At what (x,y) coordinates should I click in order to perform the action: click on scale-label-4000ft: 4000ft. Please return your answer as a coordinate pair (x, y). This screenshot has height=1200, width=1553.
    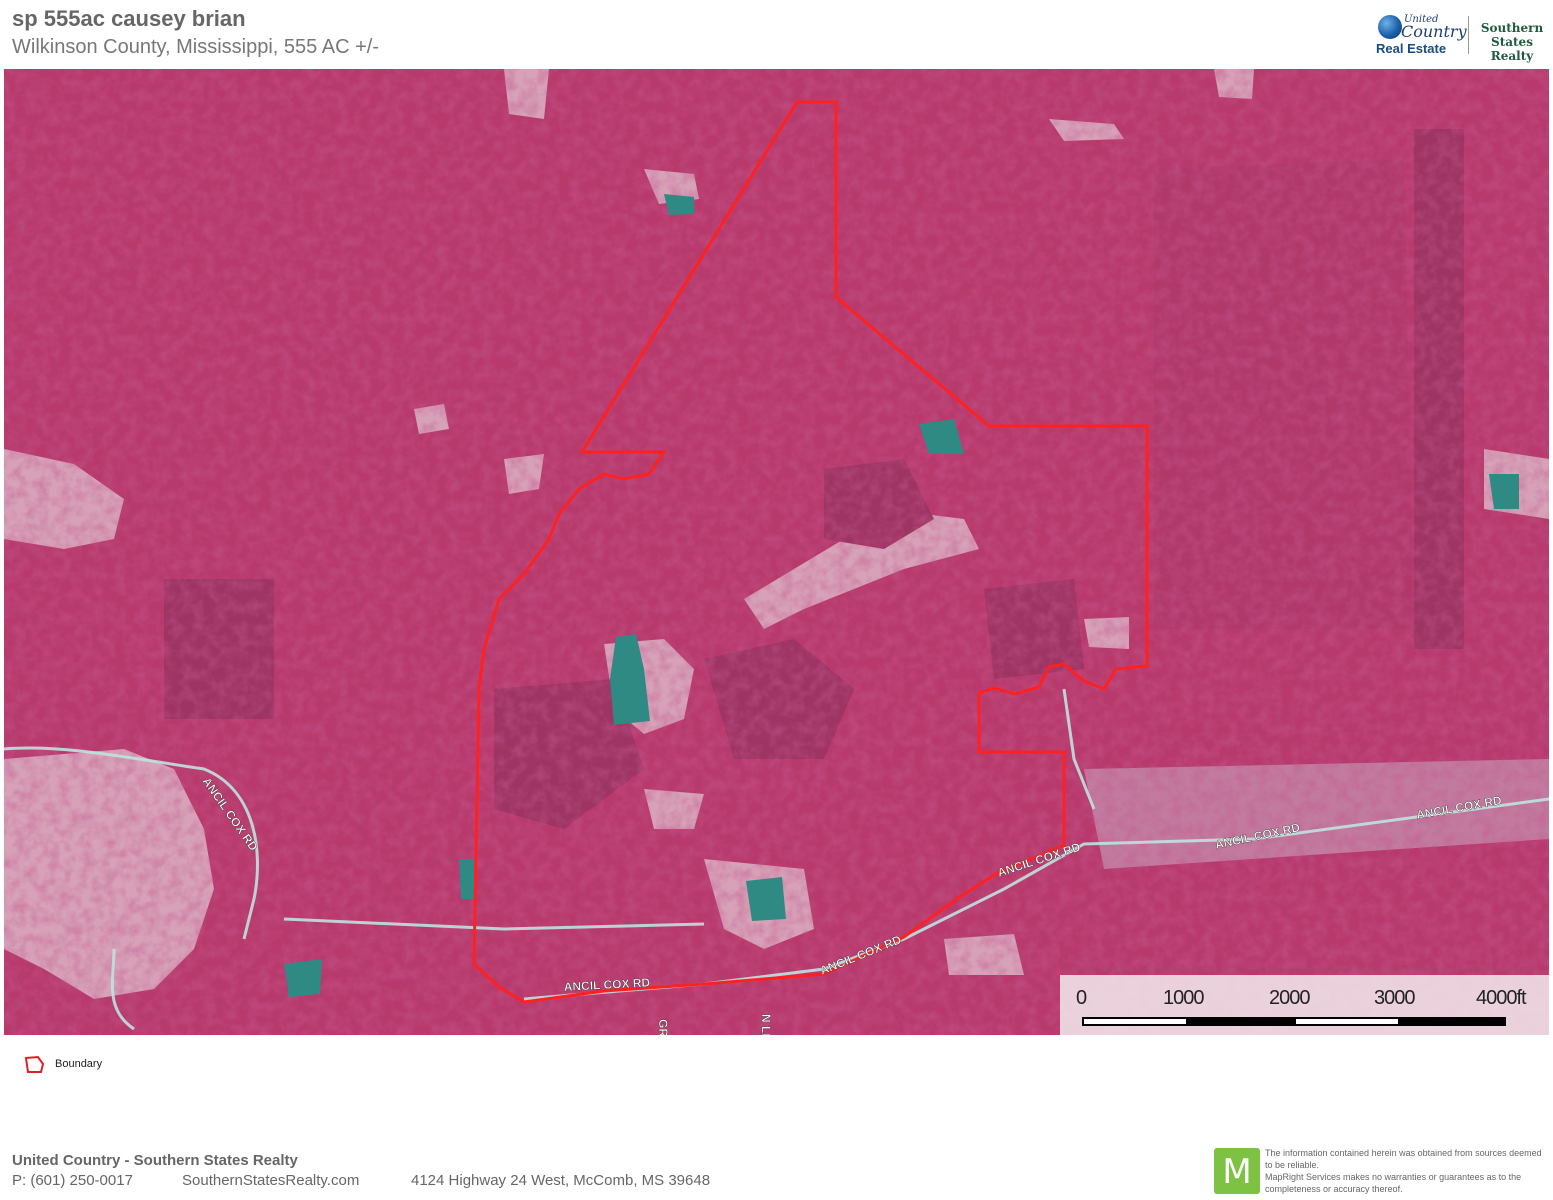
    Looking at the image, I should click on (1501, 998).